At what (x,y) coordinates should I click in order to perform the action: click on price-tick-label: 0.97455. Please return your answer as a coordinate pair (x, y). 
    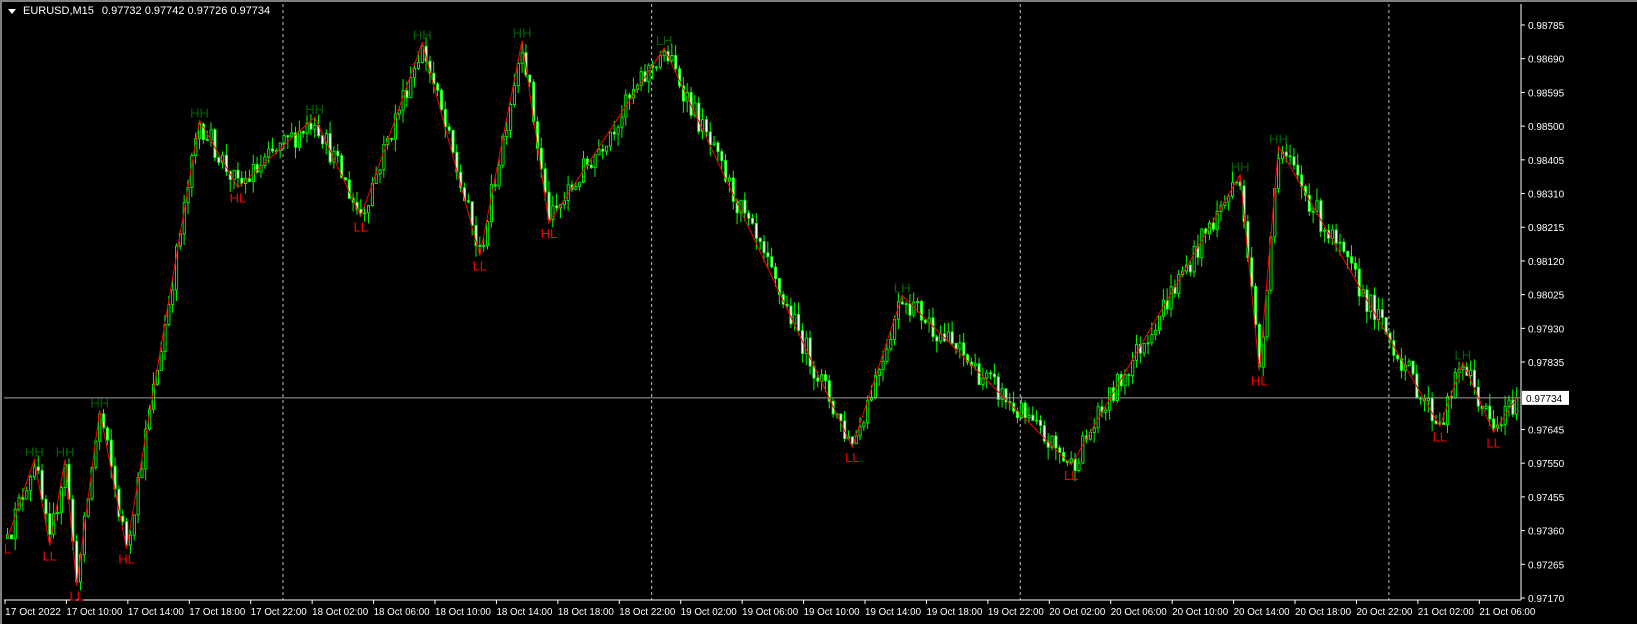
    Looking at the image, I should click on (1546, 498).